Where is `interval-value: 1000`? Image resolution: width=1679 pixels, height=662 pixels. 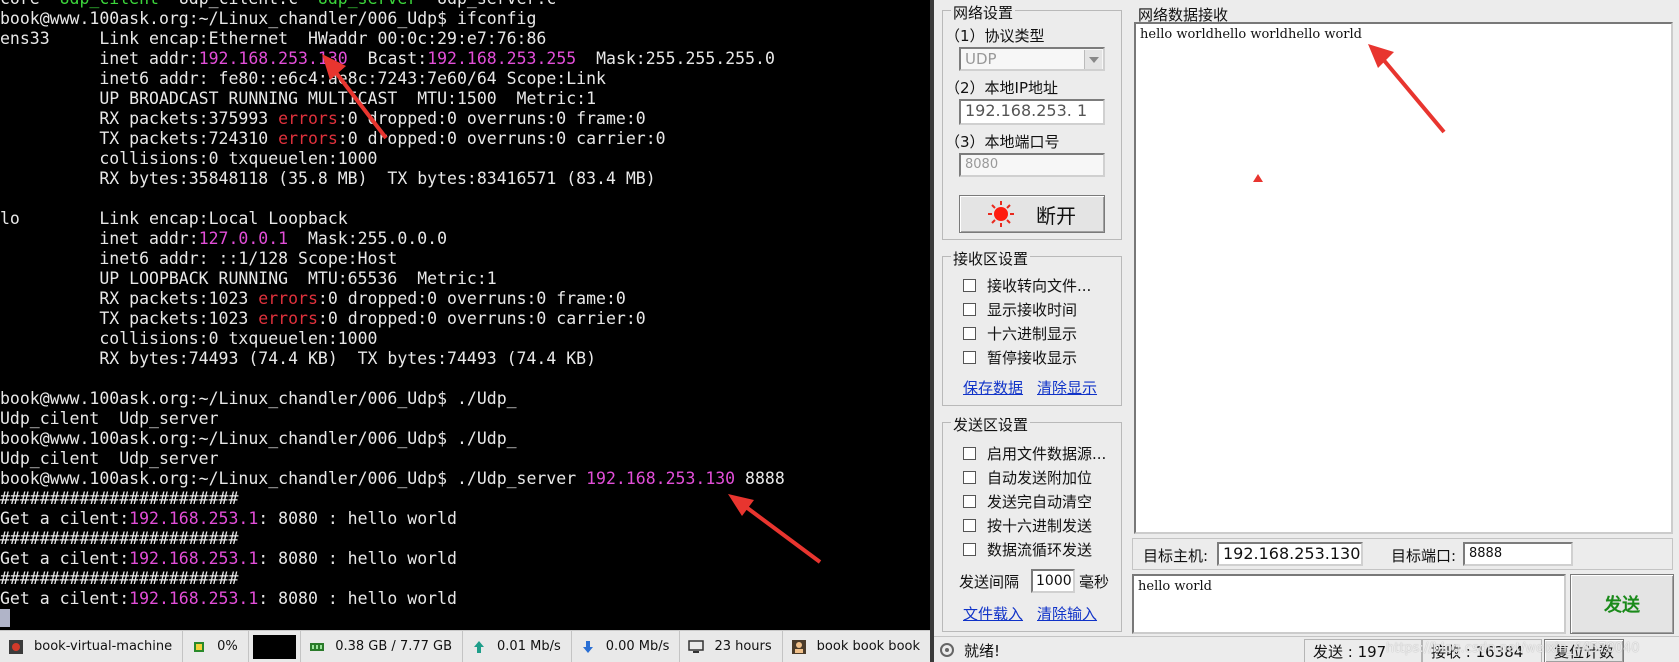 interval-value: 1000 is located at coordinates (1054, 581).